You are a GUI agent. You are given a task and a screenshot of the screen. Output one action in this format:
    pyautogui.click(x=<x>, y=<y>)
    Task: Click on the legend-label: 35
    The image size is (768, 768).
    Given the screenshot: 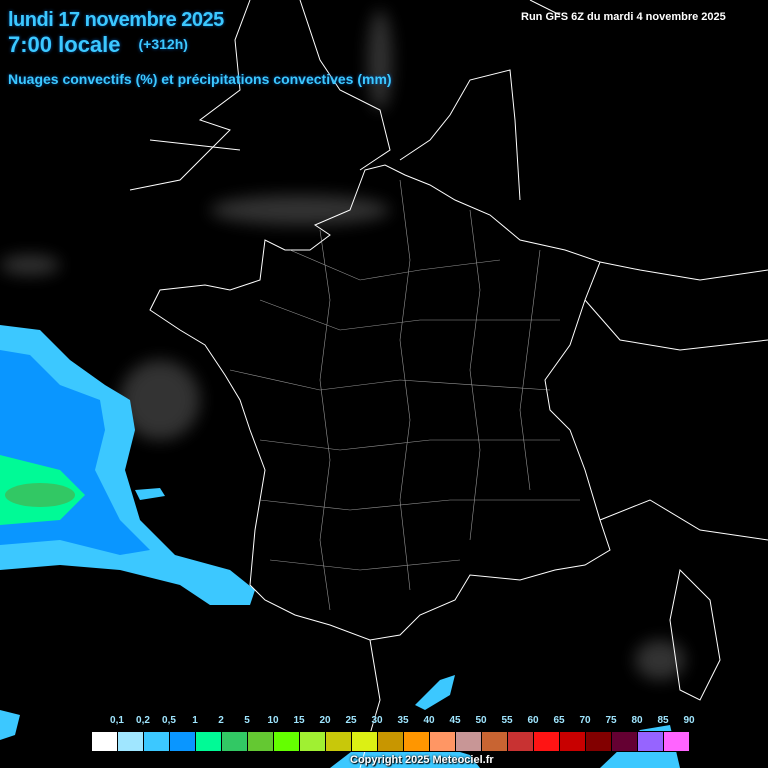 What is the action you would take?
    pyautogui.click(x=403, y=720)
    